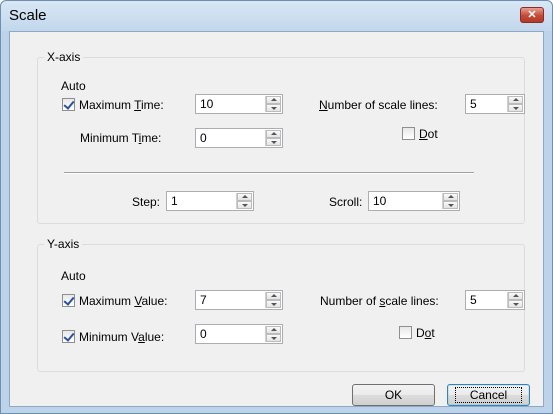 The image size is (553, 414). I want to click on y-max-value-label-pre: Maximum, so click(107, 301).